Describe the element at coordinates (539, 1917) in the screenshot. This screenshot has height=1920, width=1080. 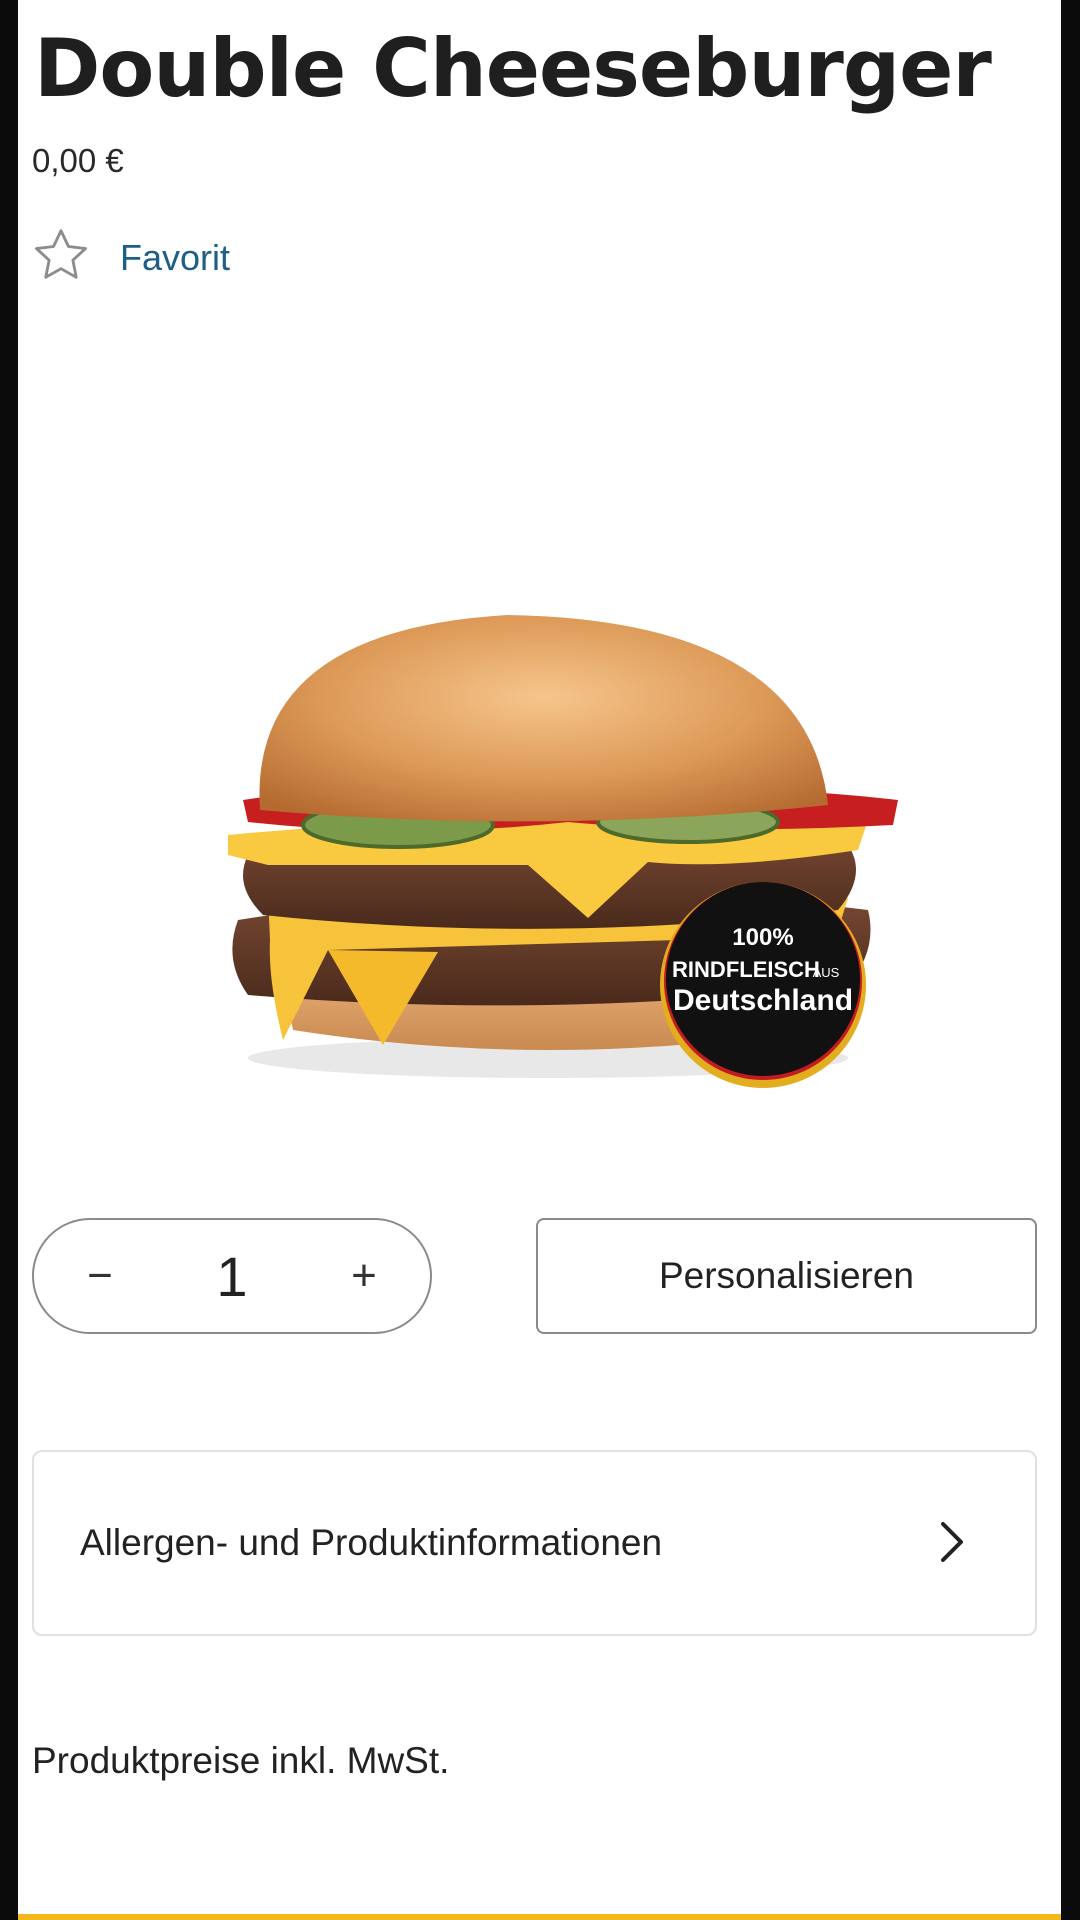
I see `accent-strip` at that location.